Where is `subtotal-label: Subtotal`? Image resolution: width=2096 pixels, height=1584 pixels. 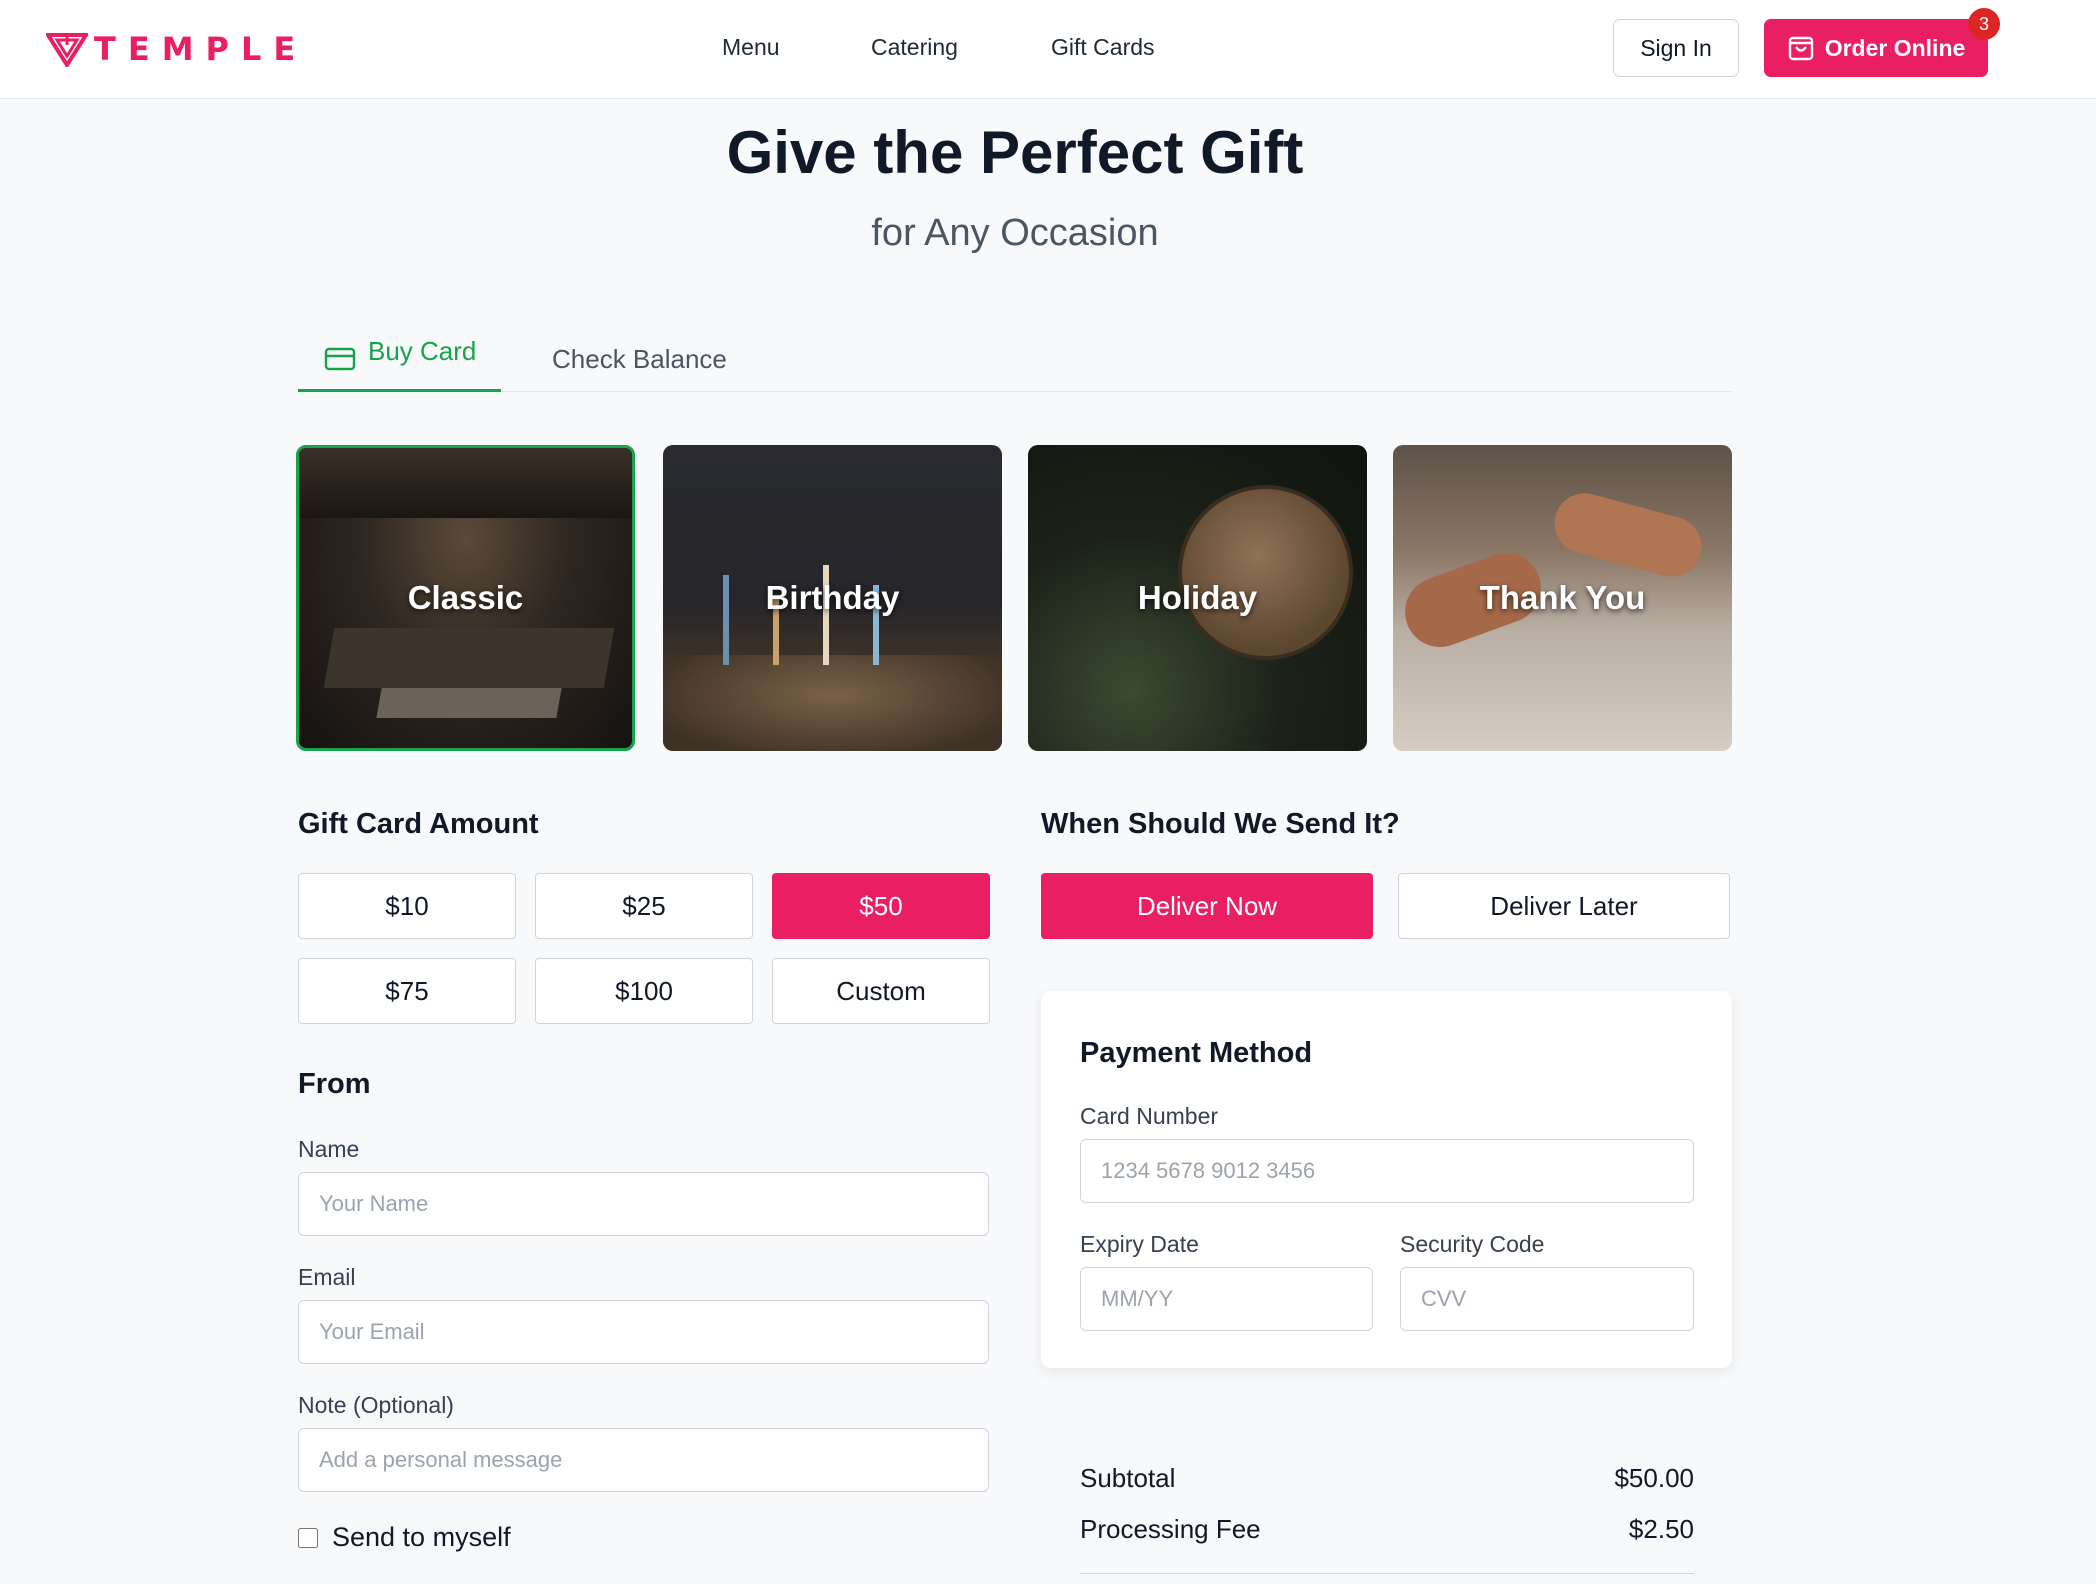
subtotal-label: Subtotal is located at coordinates (1128, 1478).